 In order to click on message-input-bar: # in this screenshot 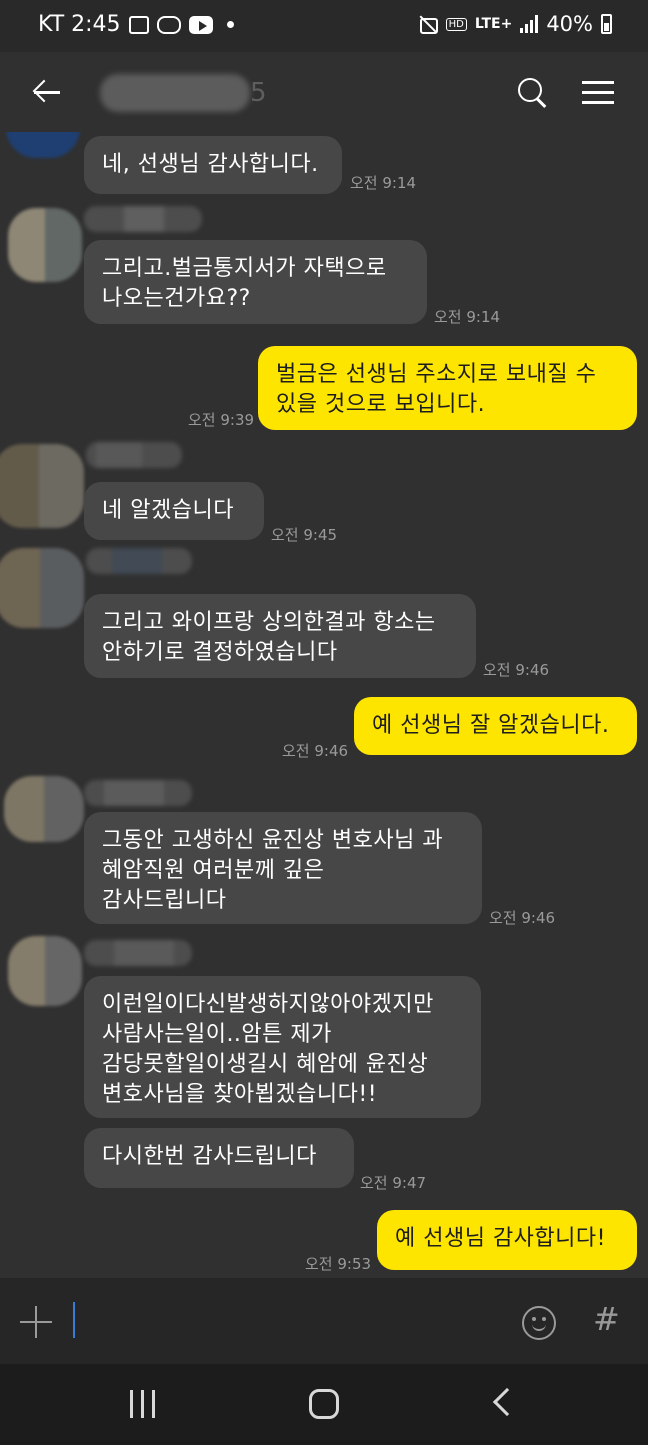, I will do `click(324, 1321)`.